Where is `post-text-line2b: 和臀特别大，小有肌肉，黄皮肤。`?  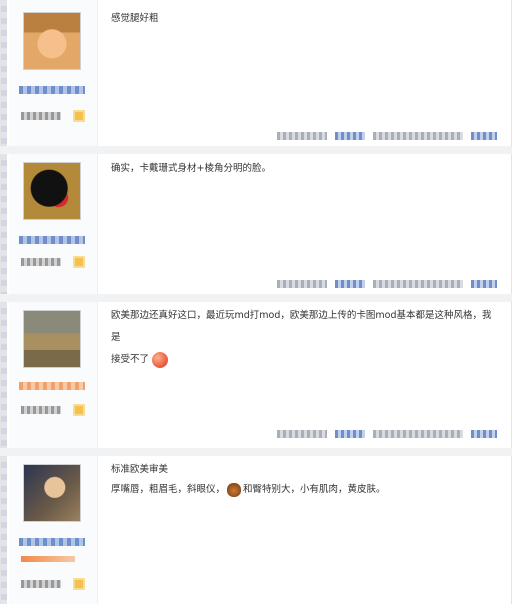
post-text-line2b: 和臀特别大，小有肌肉，黄皮肤。 is located at coordinates (314, 489).